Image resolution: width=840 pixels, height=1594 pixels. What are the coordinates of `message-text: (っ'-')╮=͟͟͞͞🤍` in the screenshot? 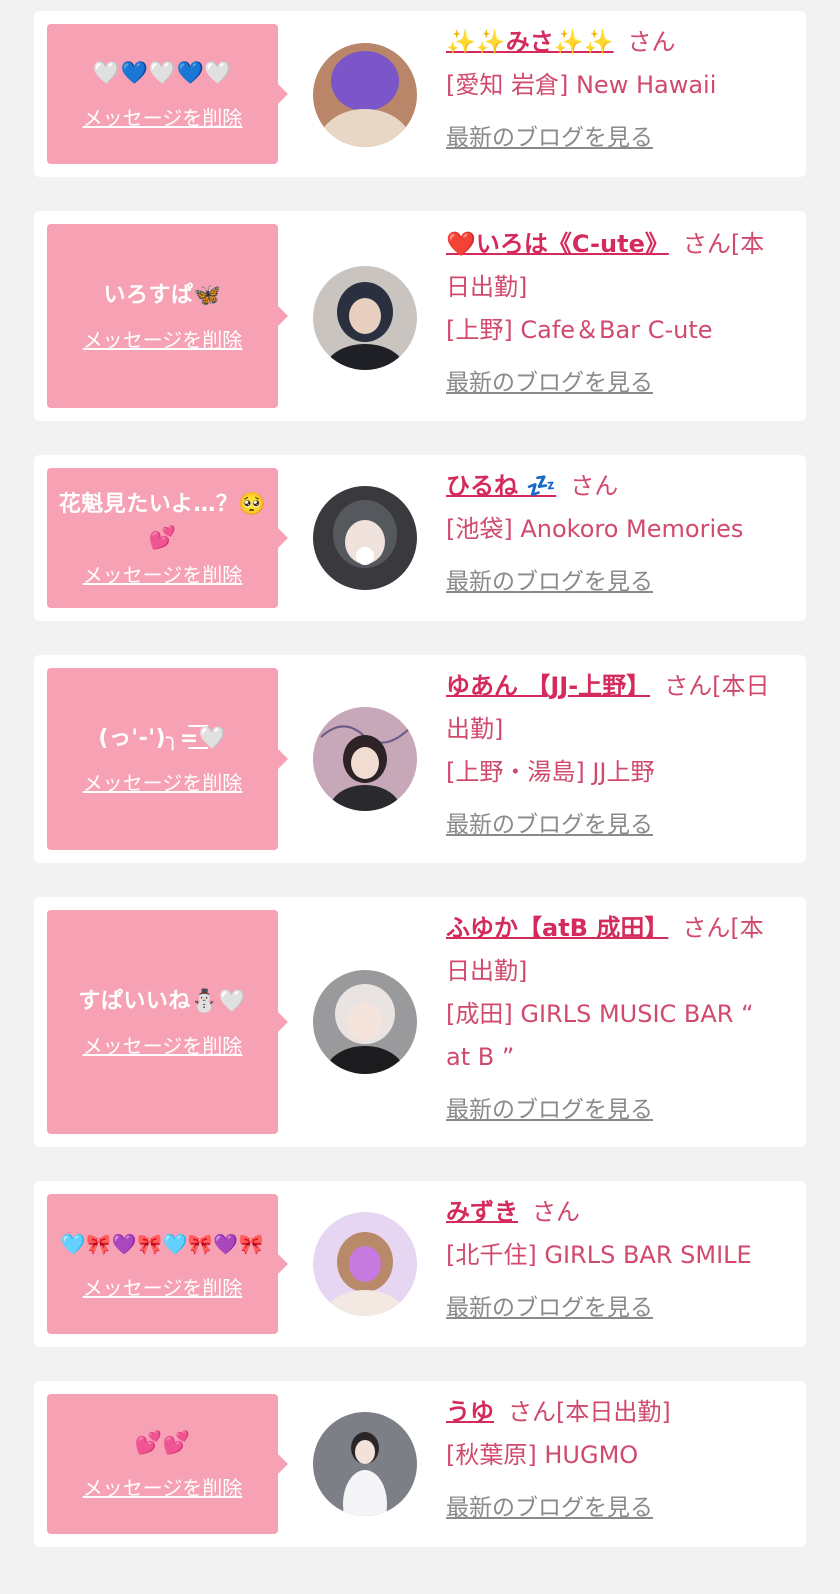 It's located at (162, 738).